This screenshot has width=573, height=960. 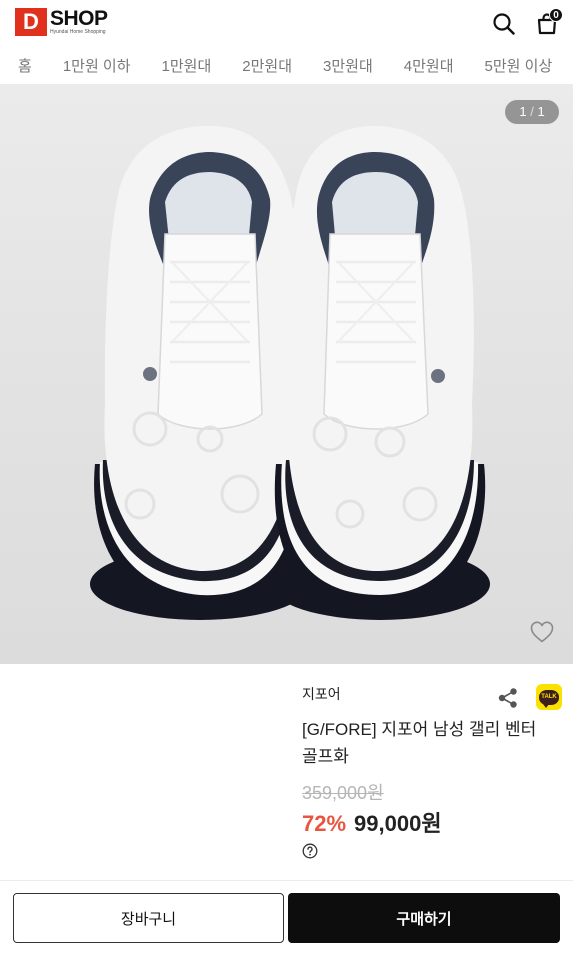 I want to click on category-tab-over-50k: 5만원 이상, so click(x=519, y=65).